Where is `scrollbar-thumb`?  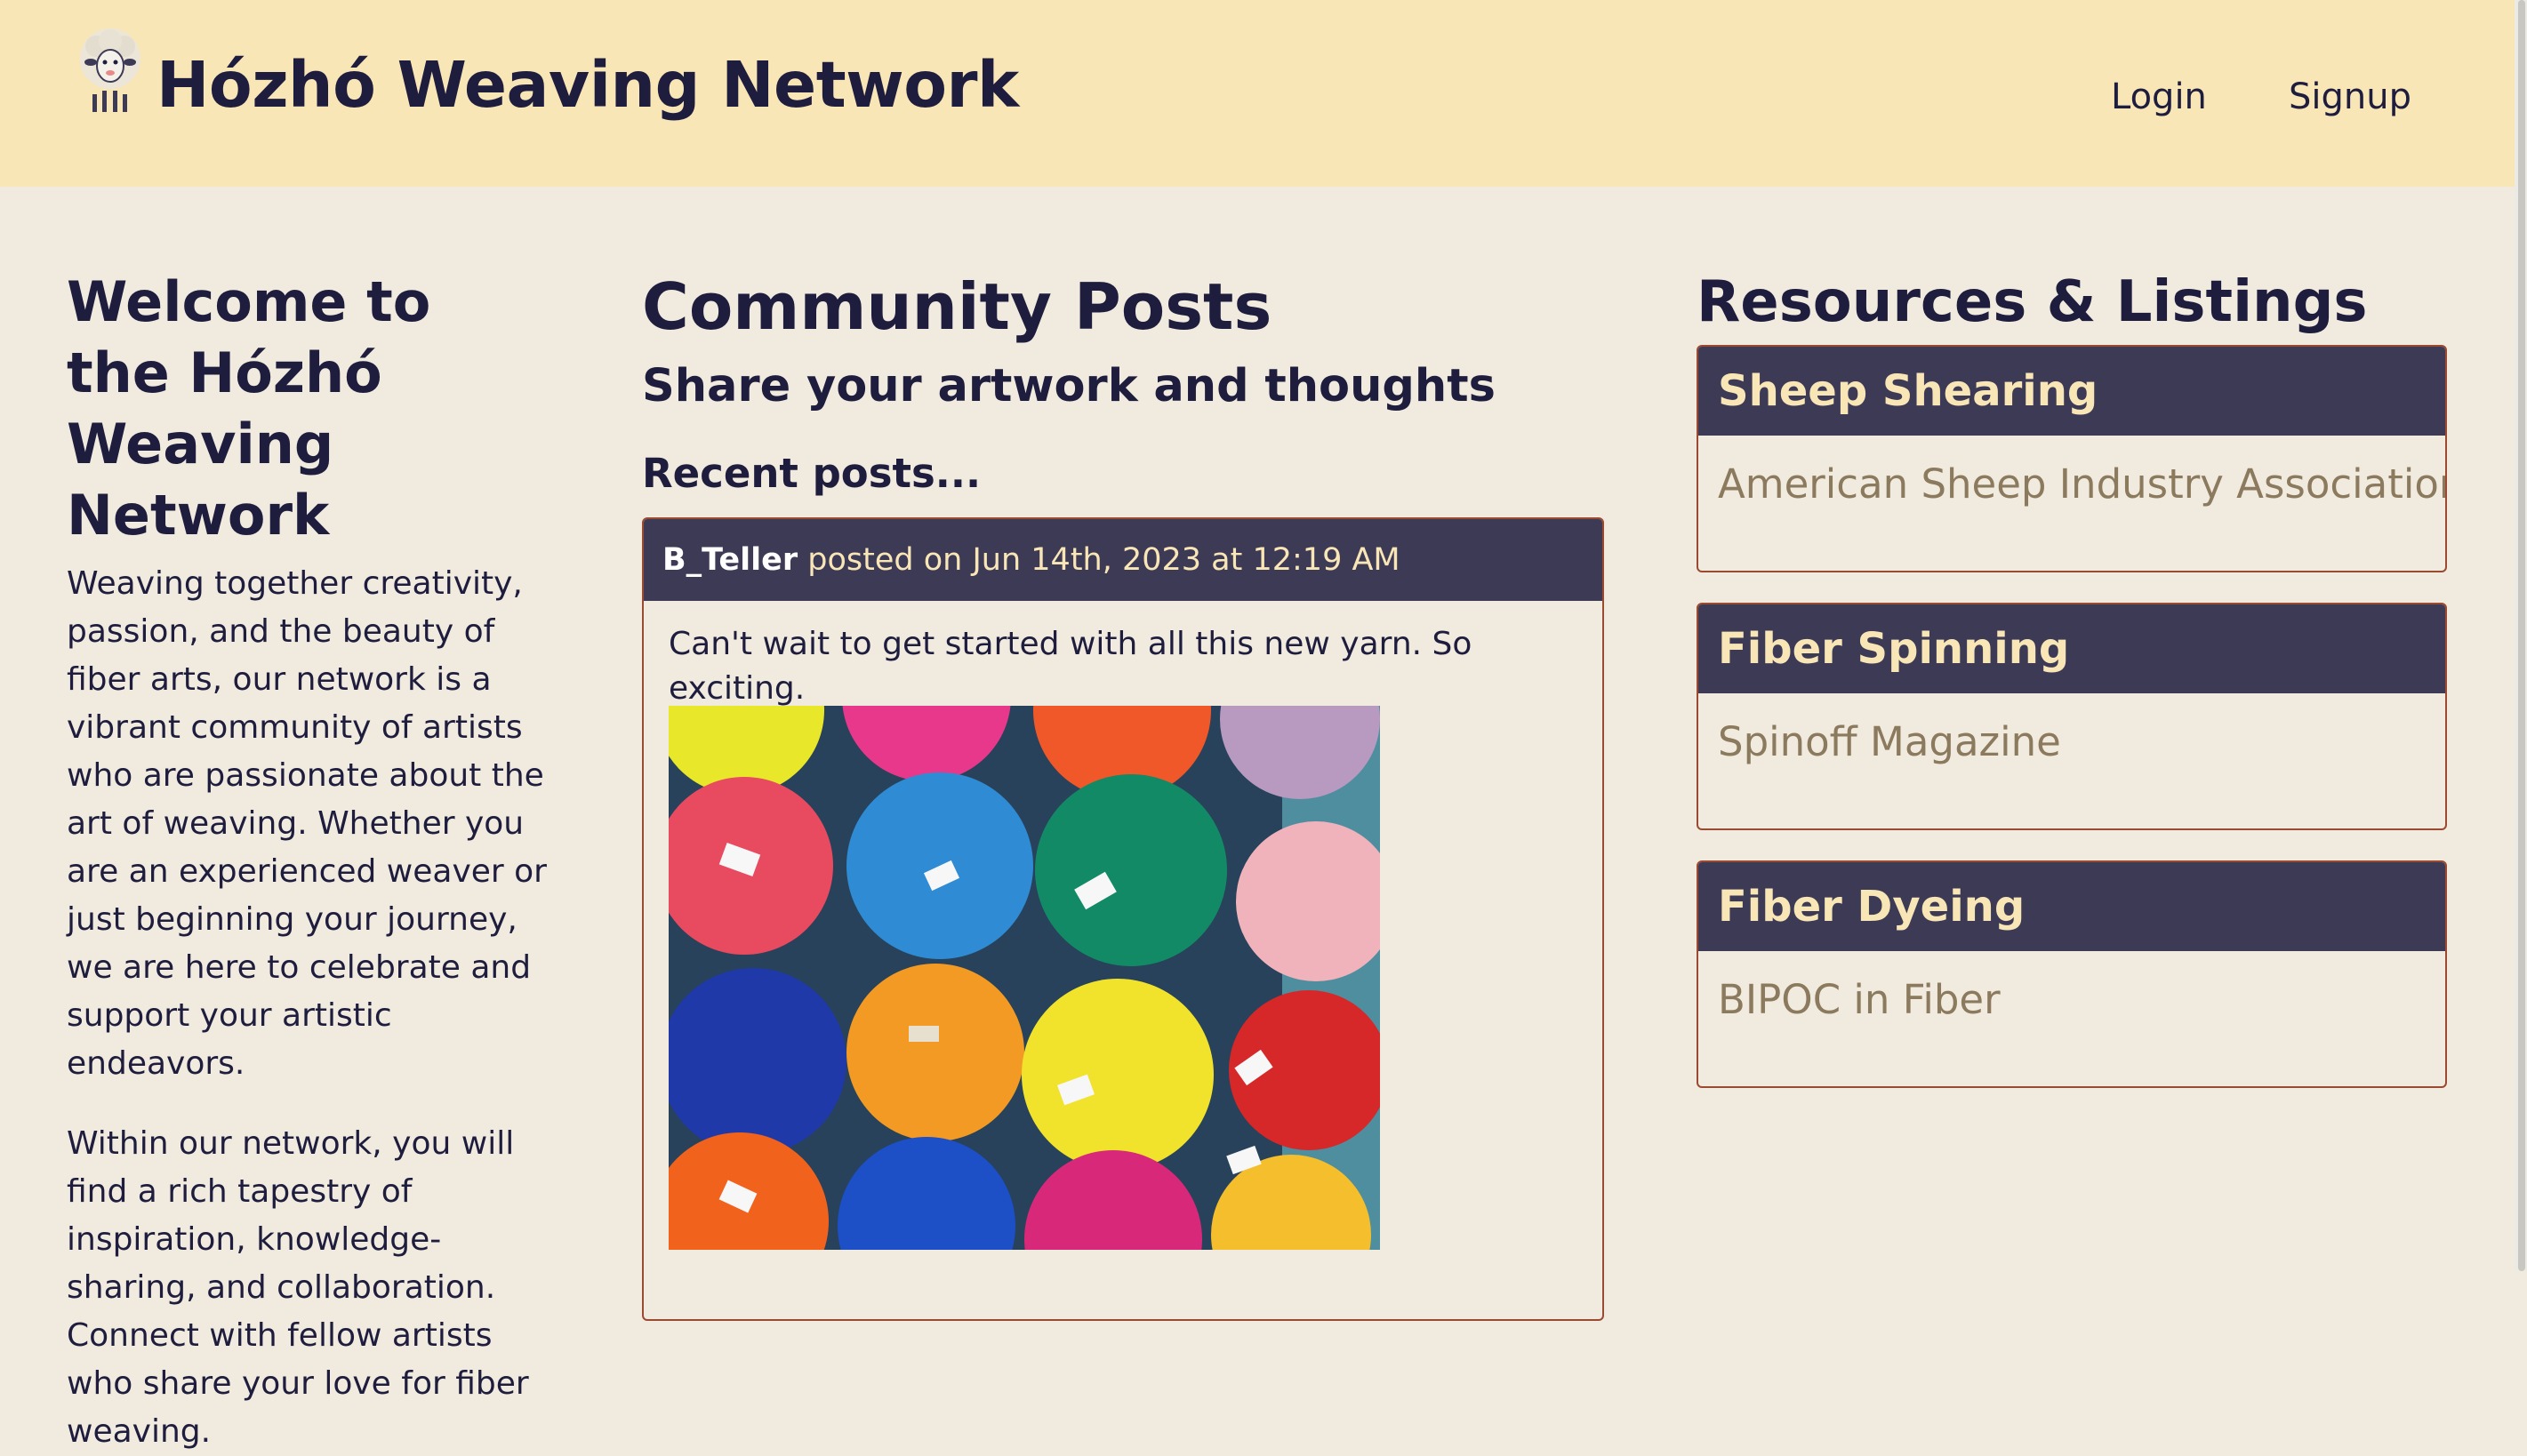 scrollbar-thumb is located at coordinates (2521, 635).